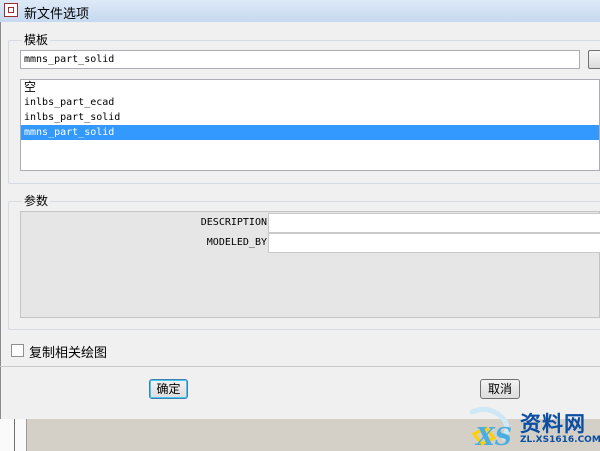 This screenshot has height=451, width=600. What do you see at coordinates (14, 435) in the screenshot?
I see `background-window-line` at bounding box center [14, 435].